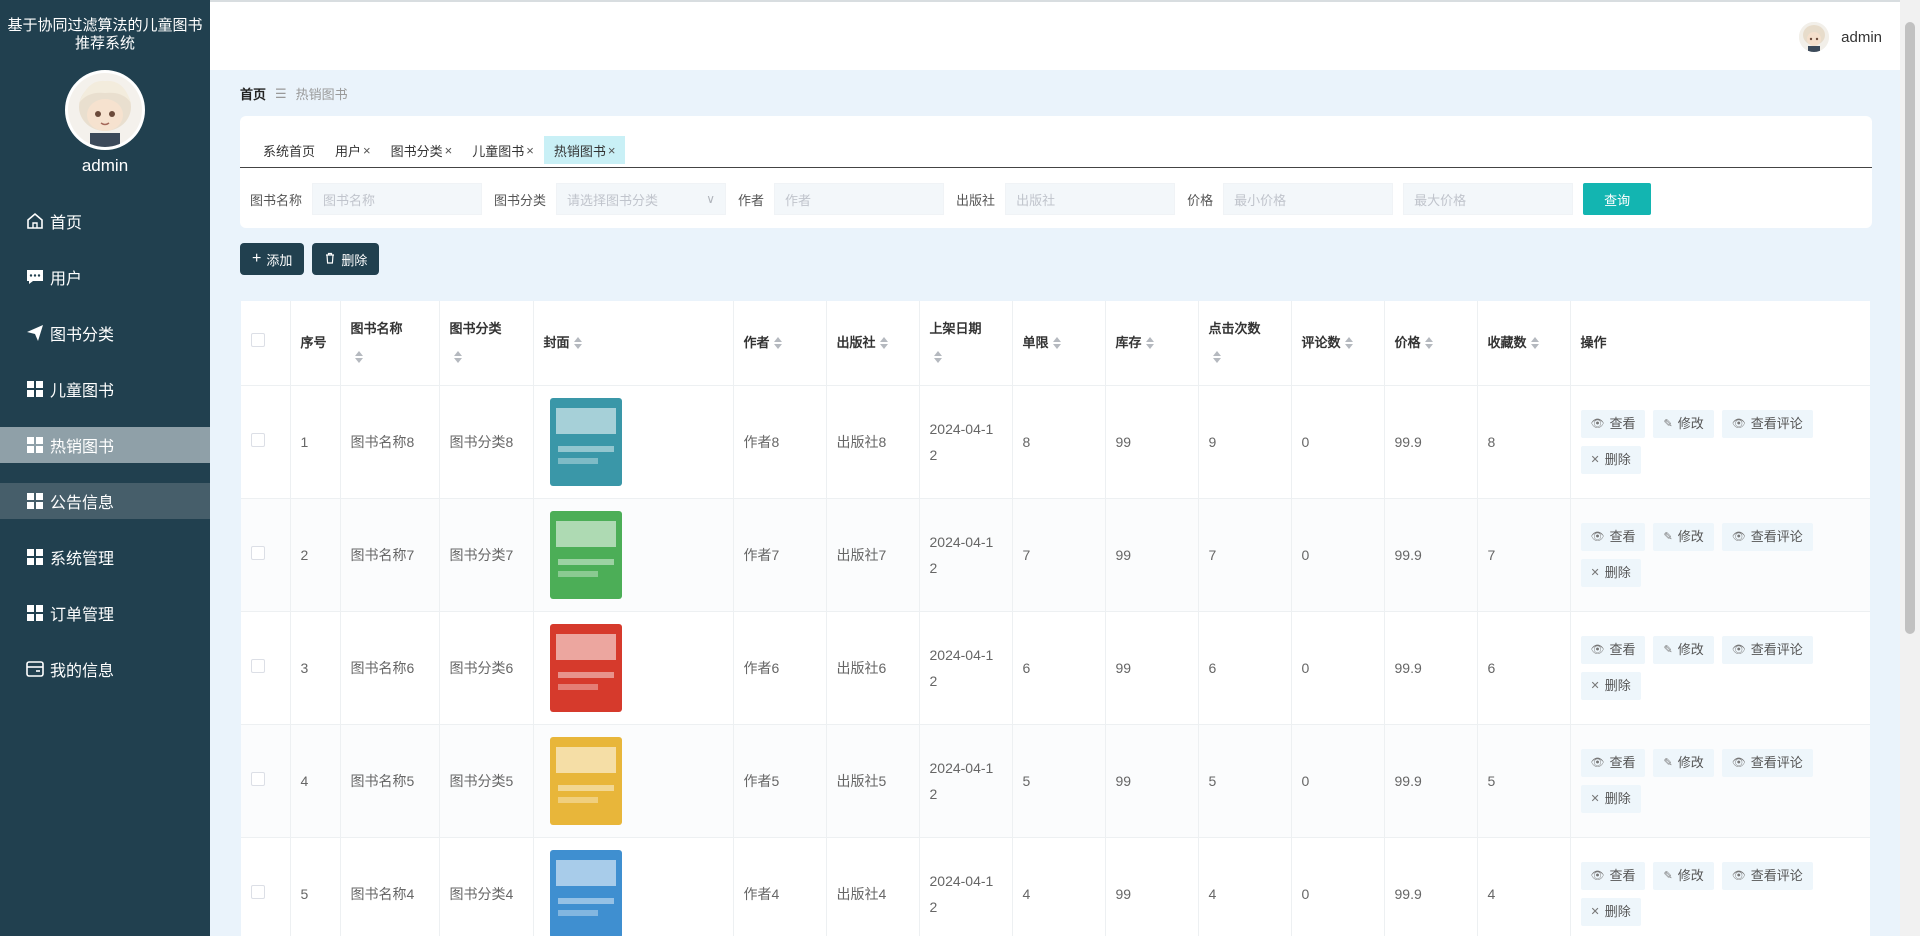 The width and height of the screenshot is (1920, 936). I want to click on max-price-input: 最大价格, so click(1488, 199).